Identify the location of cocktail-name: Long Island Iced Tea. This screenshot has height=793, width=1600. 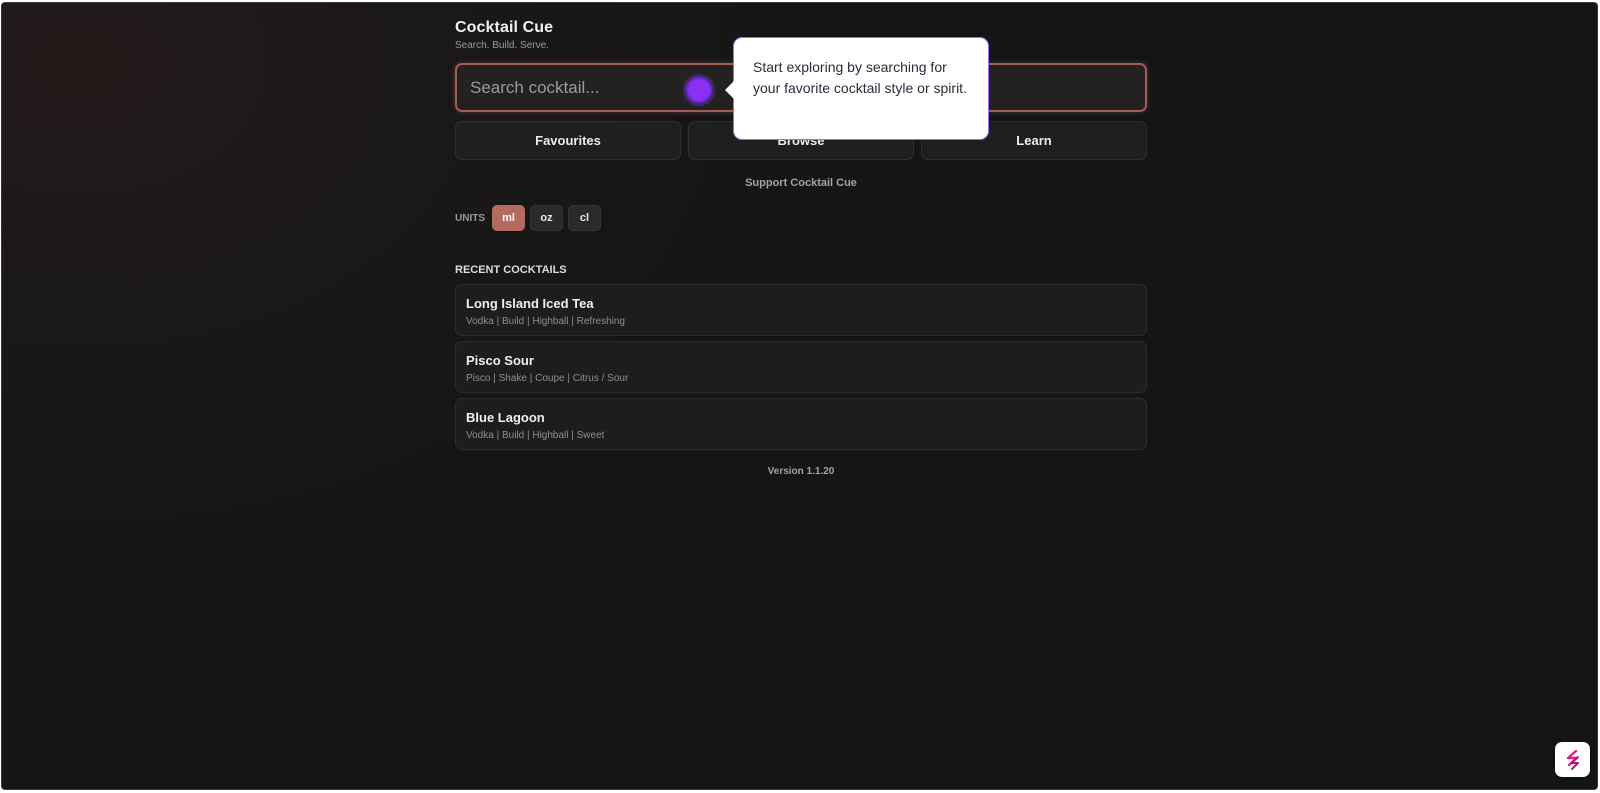
(530, 303).